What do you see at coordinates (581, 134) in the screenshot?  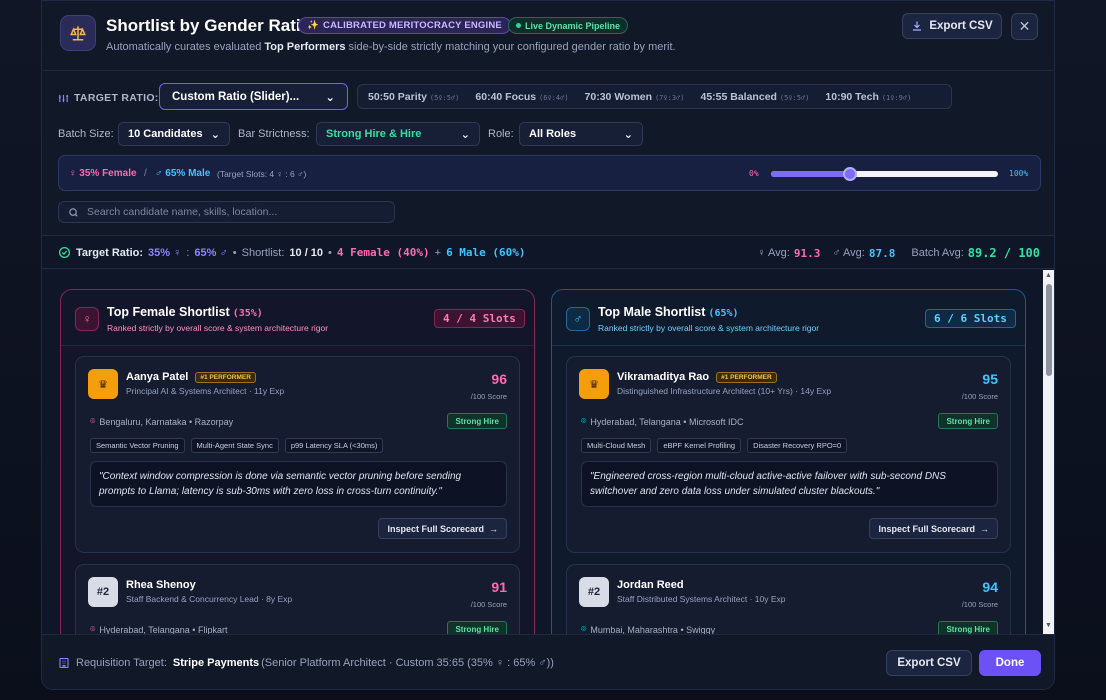 I see `role-select: All Roles ⌄` at bounding box center [581, 134].